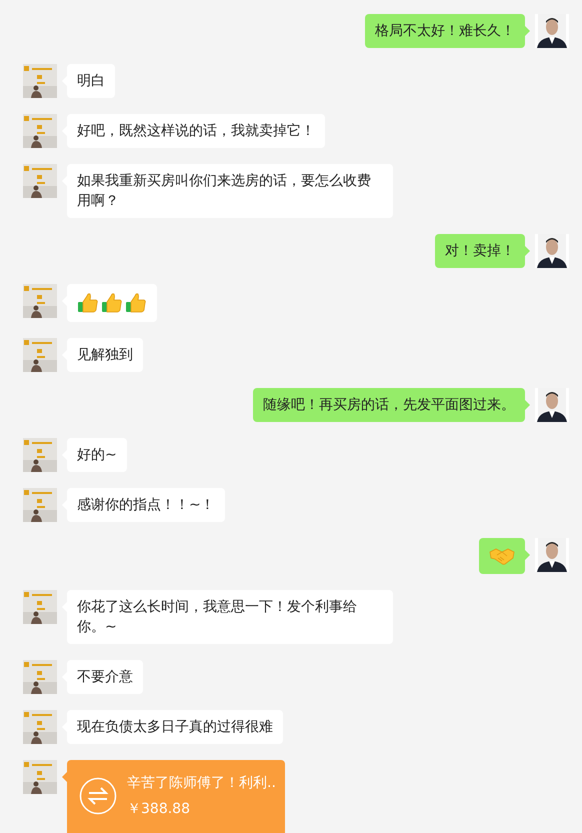 Image resolution: width=582 pixels, height=833 pixels. What do you see at coordinates (98, 796) in the screenshot?
I see `transfer-icon` at bounding box center [98, 796].